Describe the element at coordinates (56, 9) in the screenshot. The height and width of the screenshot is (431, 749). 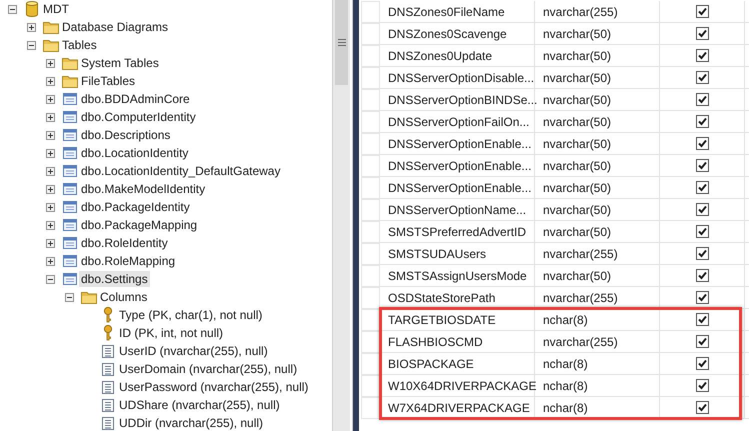
I see `tree-item: MDT` at that location.